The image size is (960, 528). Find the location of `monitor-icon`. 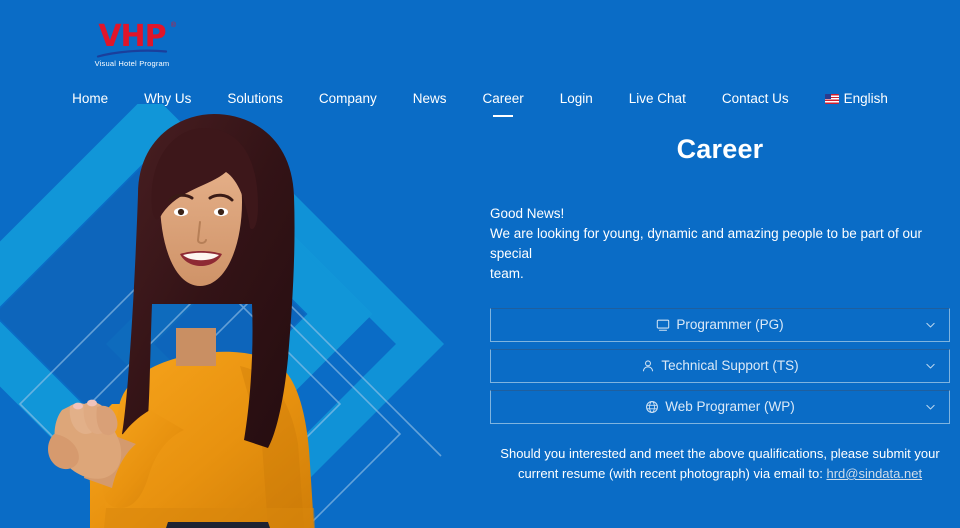

monitor-icon is located at coordinates (663, 325).